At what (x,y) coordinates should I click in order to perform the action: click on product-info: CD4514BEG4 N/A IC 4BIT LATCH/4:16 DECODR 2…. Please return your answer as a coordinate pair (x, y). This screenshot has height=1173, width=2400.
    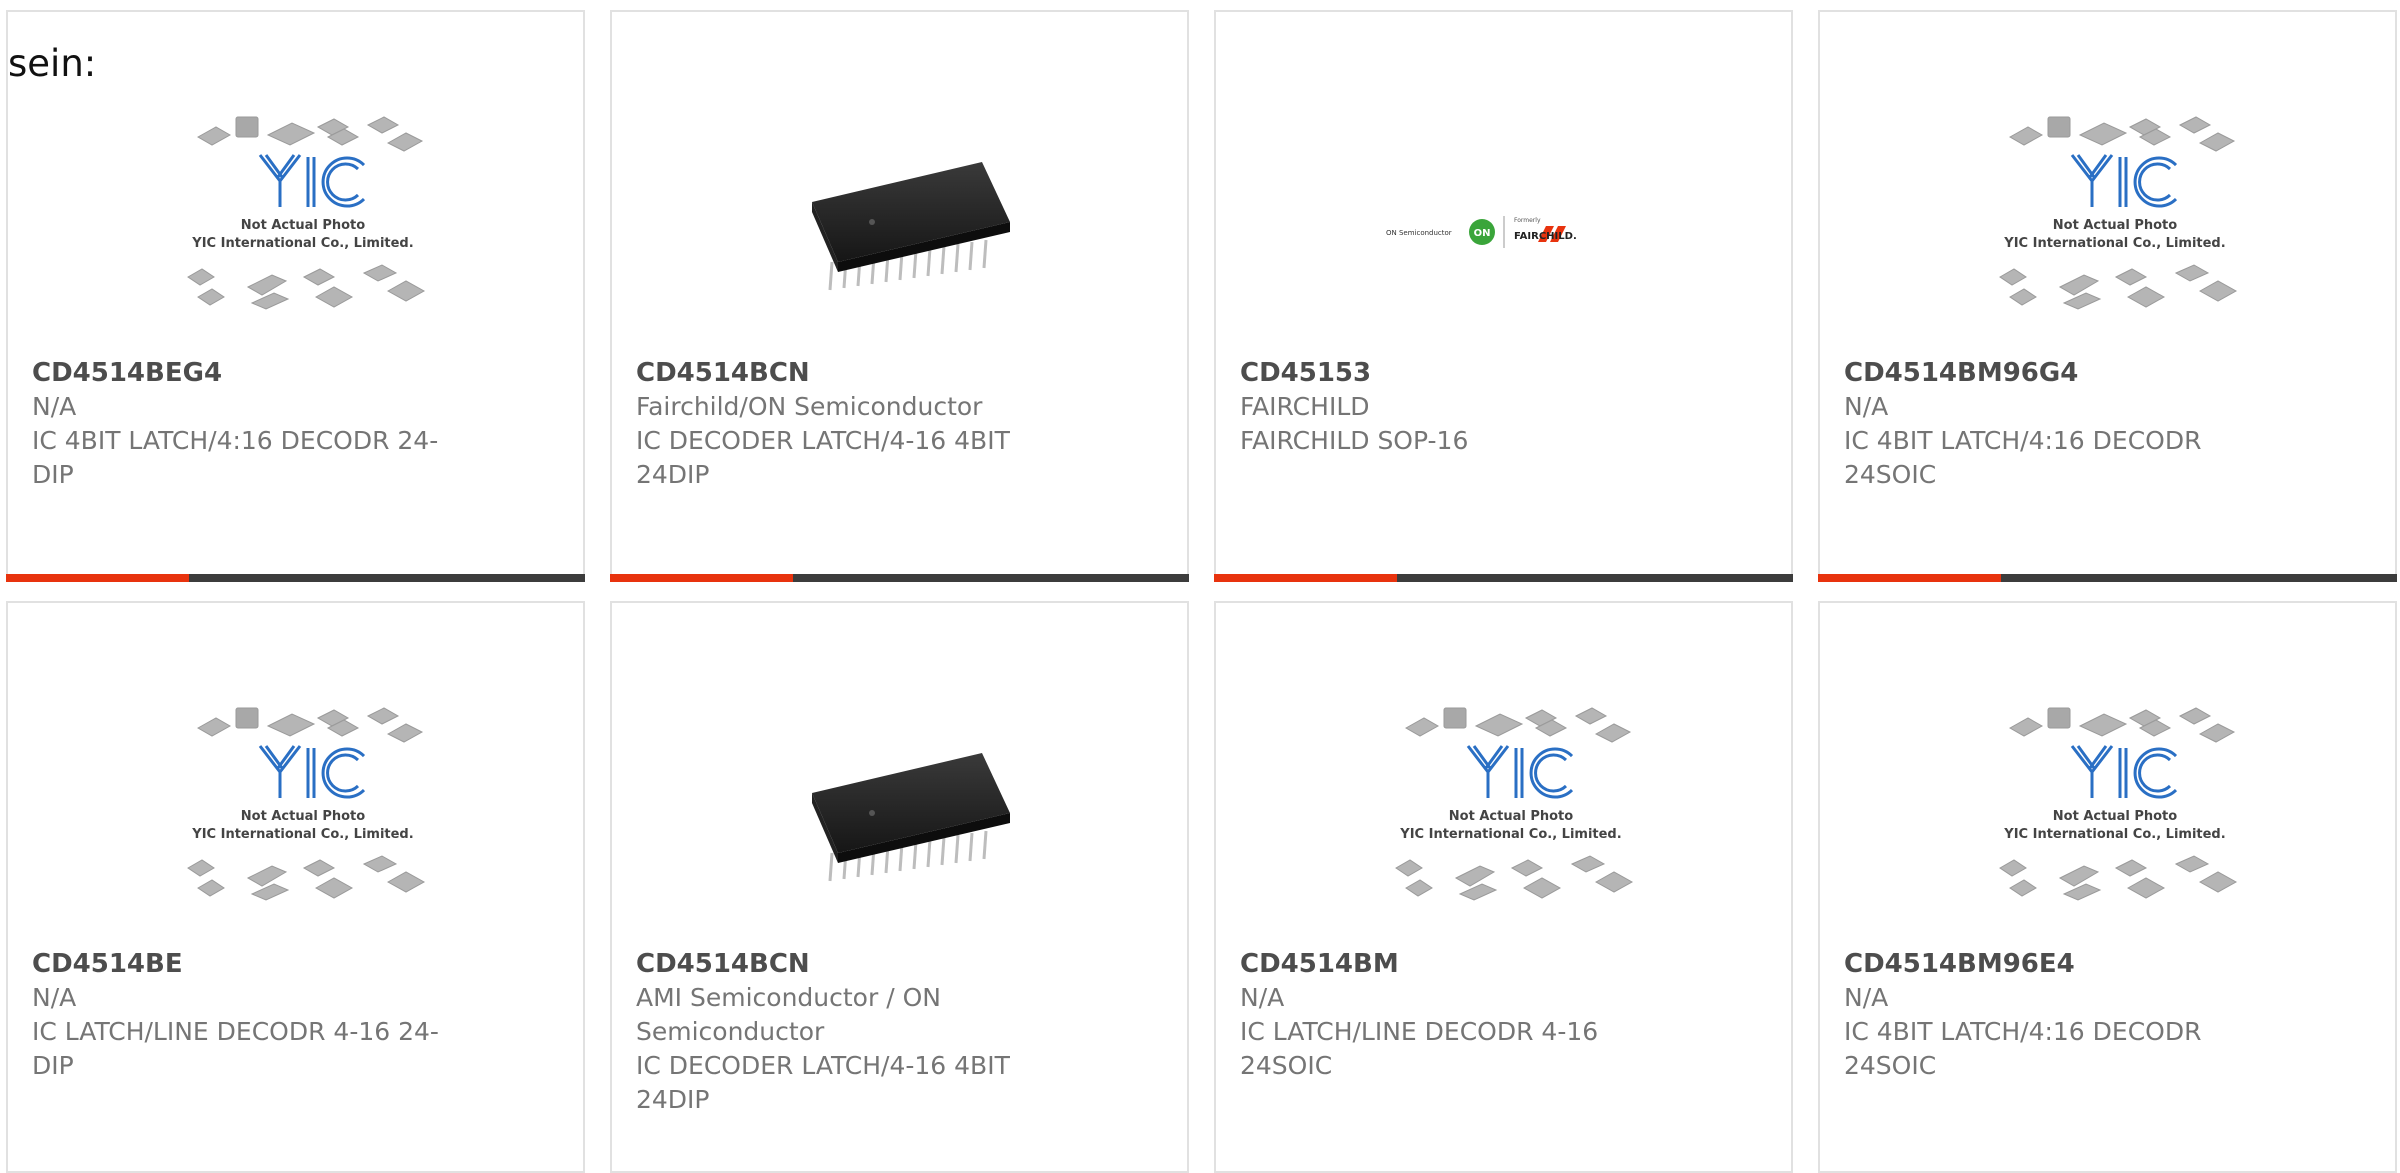
    Looking at the image, I should click on (262, 424).